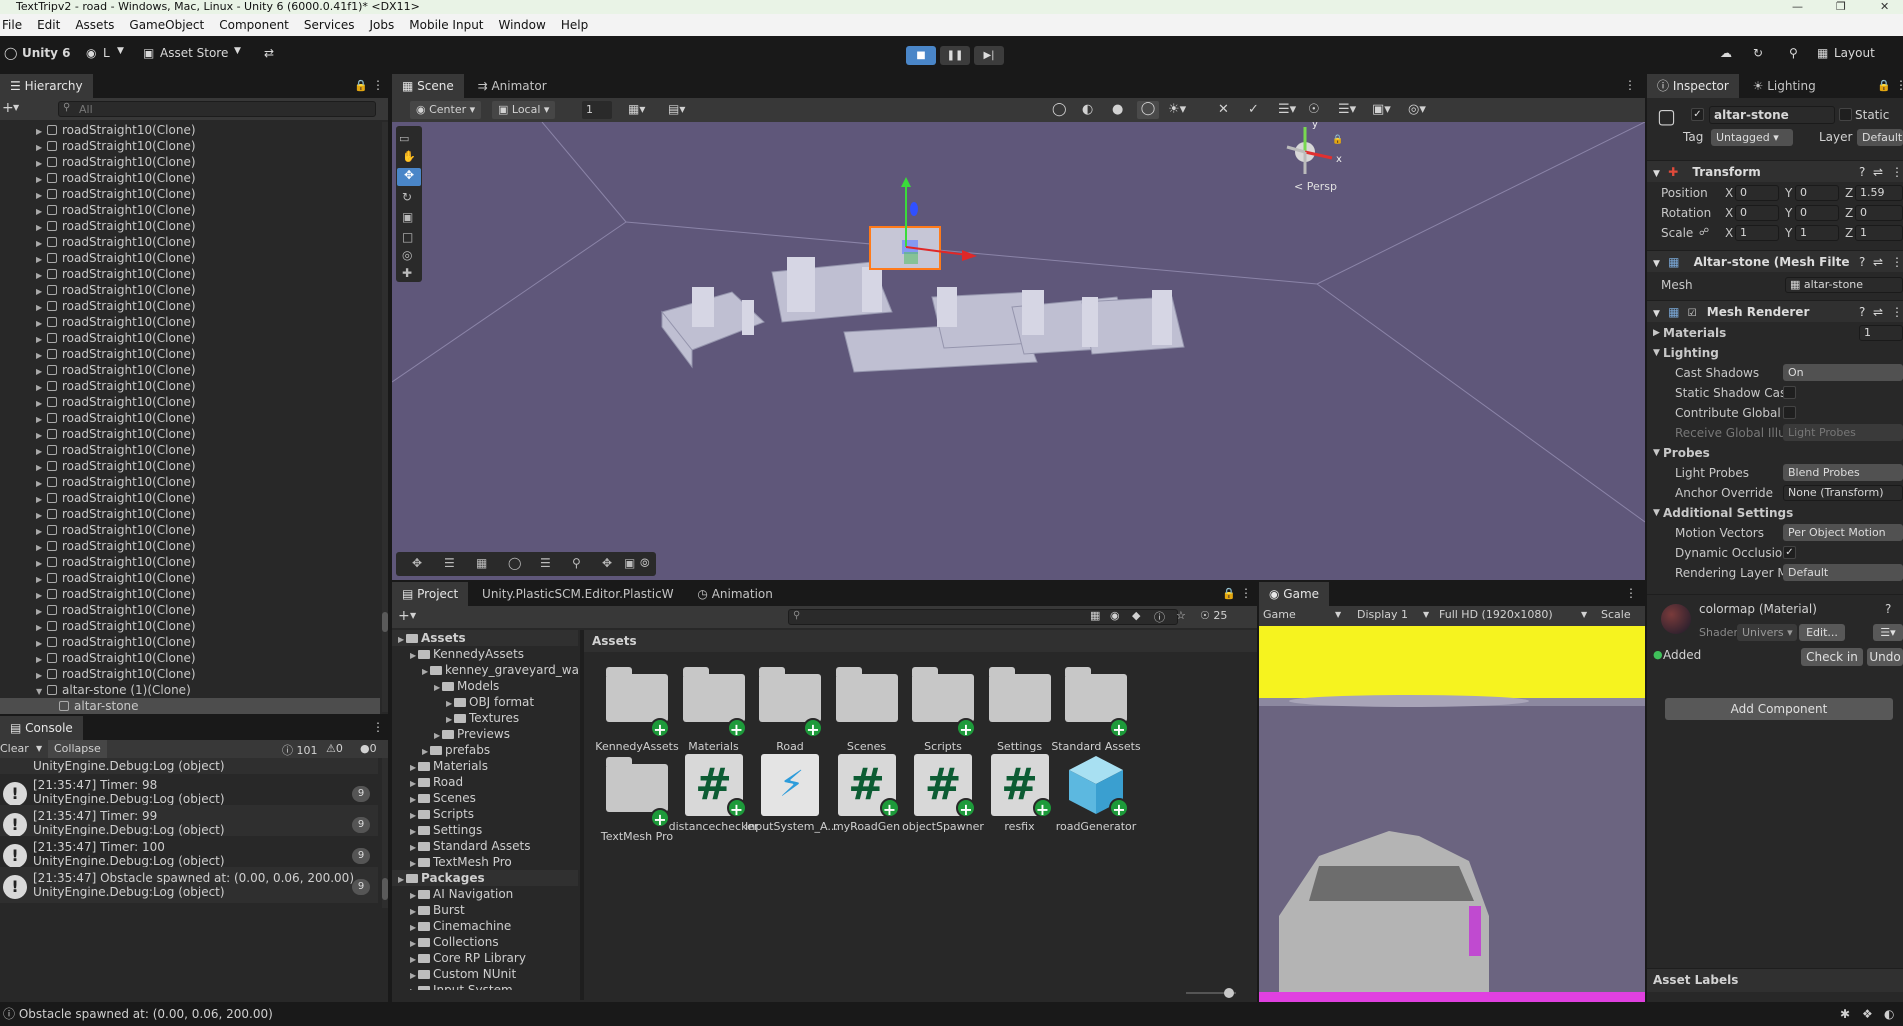 Image resolution: width=1903 pixels, height=1026 pixels. What do you see at coordinates (106, 53) in the screenshot?
I see `user-initial: L` at bounding box center [106, 53].